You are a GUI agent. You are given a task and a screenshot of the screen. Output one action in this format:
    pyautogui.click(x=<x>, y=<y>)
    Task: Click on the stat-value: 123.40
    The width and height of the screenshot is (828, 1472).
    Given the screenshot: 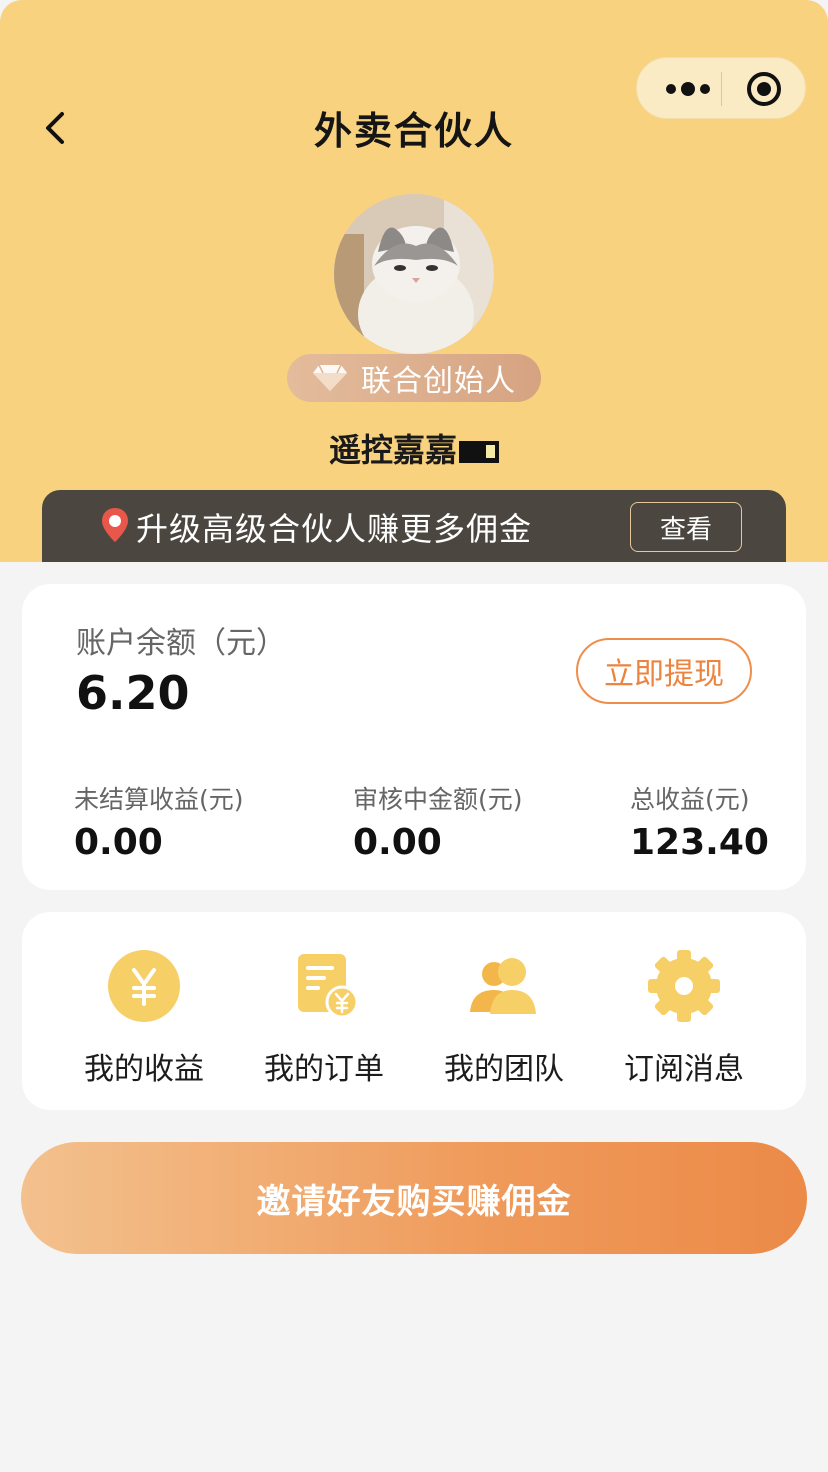 What is the action you would take?
    pyautogui.click(x=699, y=842)
    